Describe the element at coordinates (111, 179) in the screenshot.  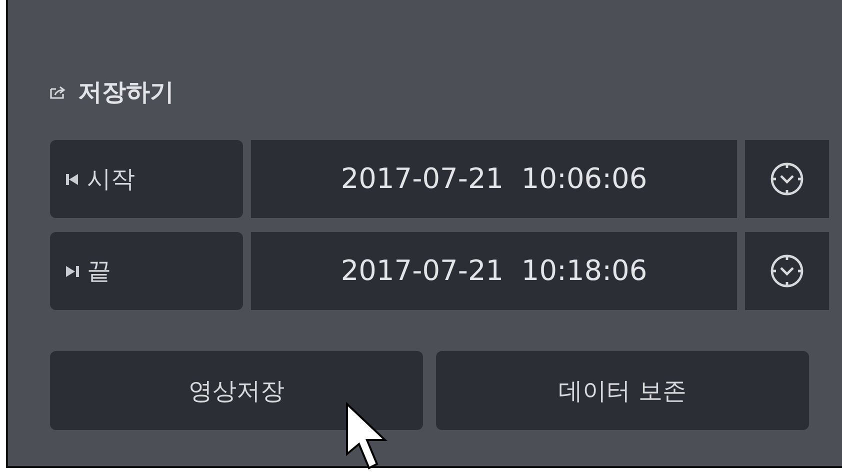
I see `time-label-text: 시작` at that location.